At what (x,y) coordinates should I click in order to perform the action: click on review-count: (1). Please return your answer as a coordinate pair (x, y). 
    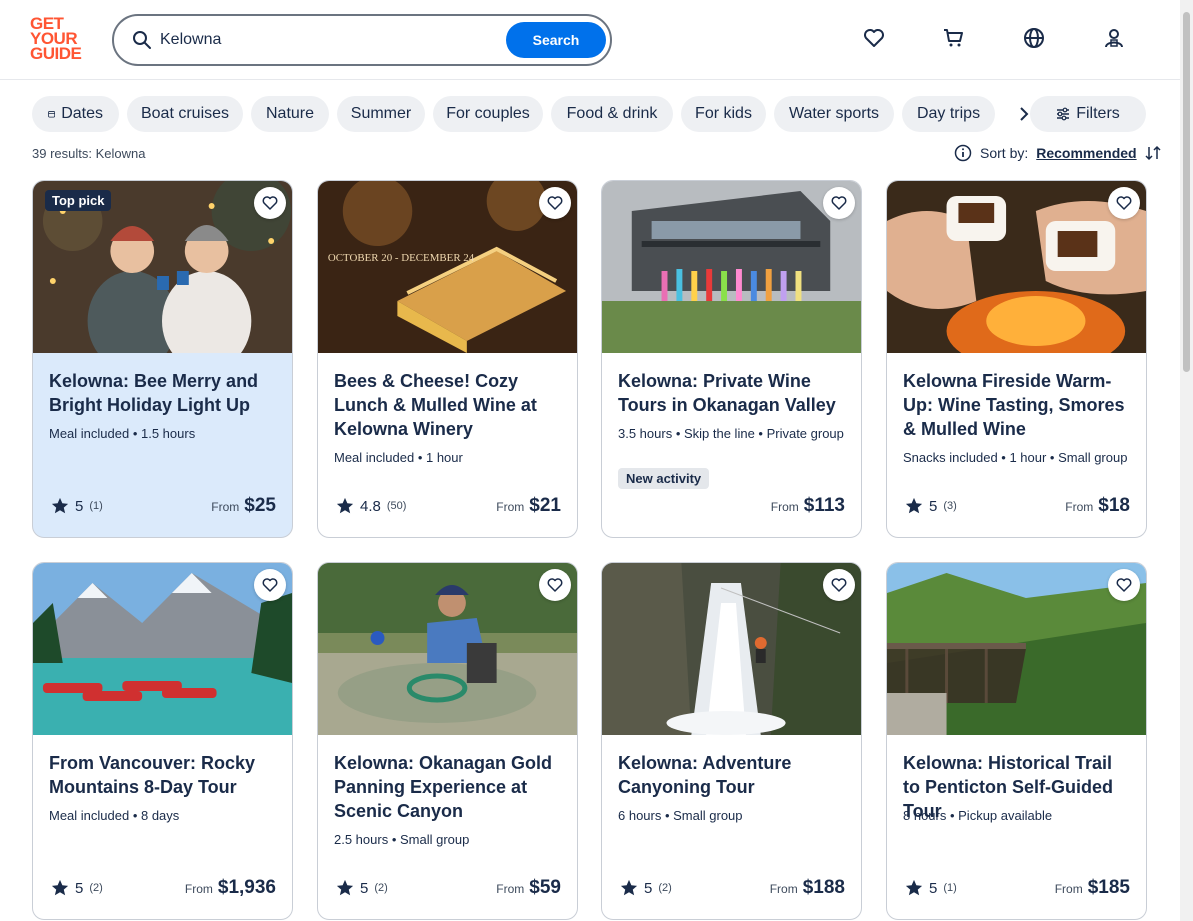
    Looking at the image, I should click on (950, 888).